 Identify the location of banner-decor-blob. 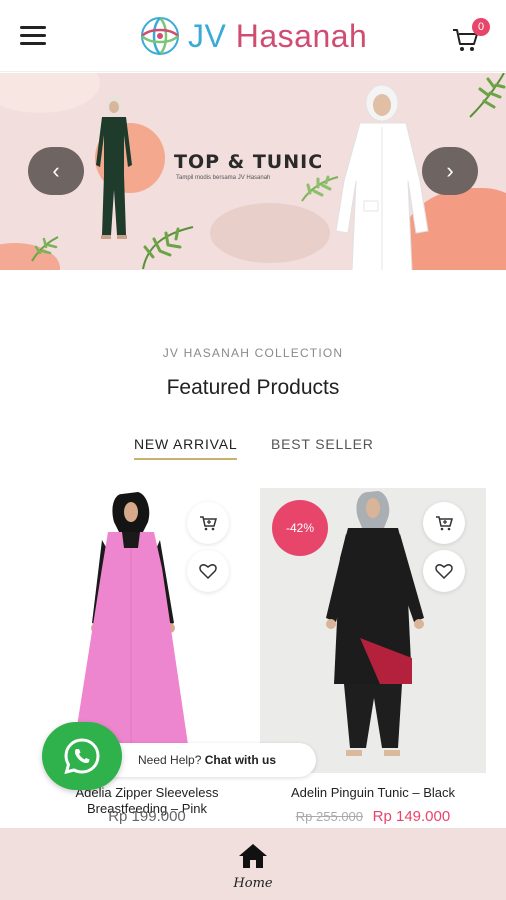
(270, 233).